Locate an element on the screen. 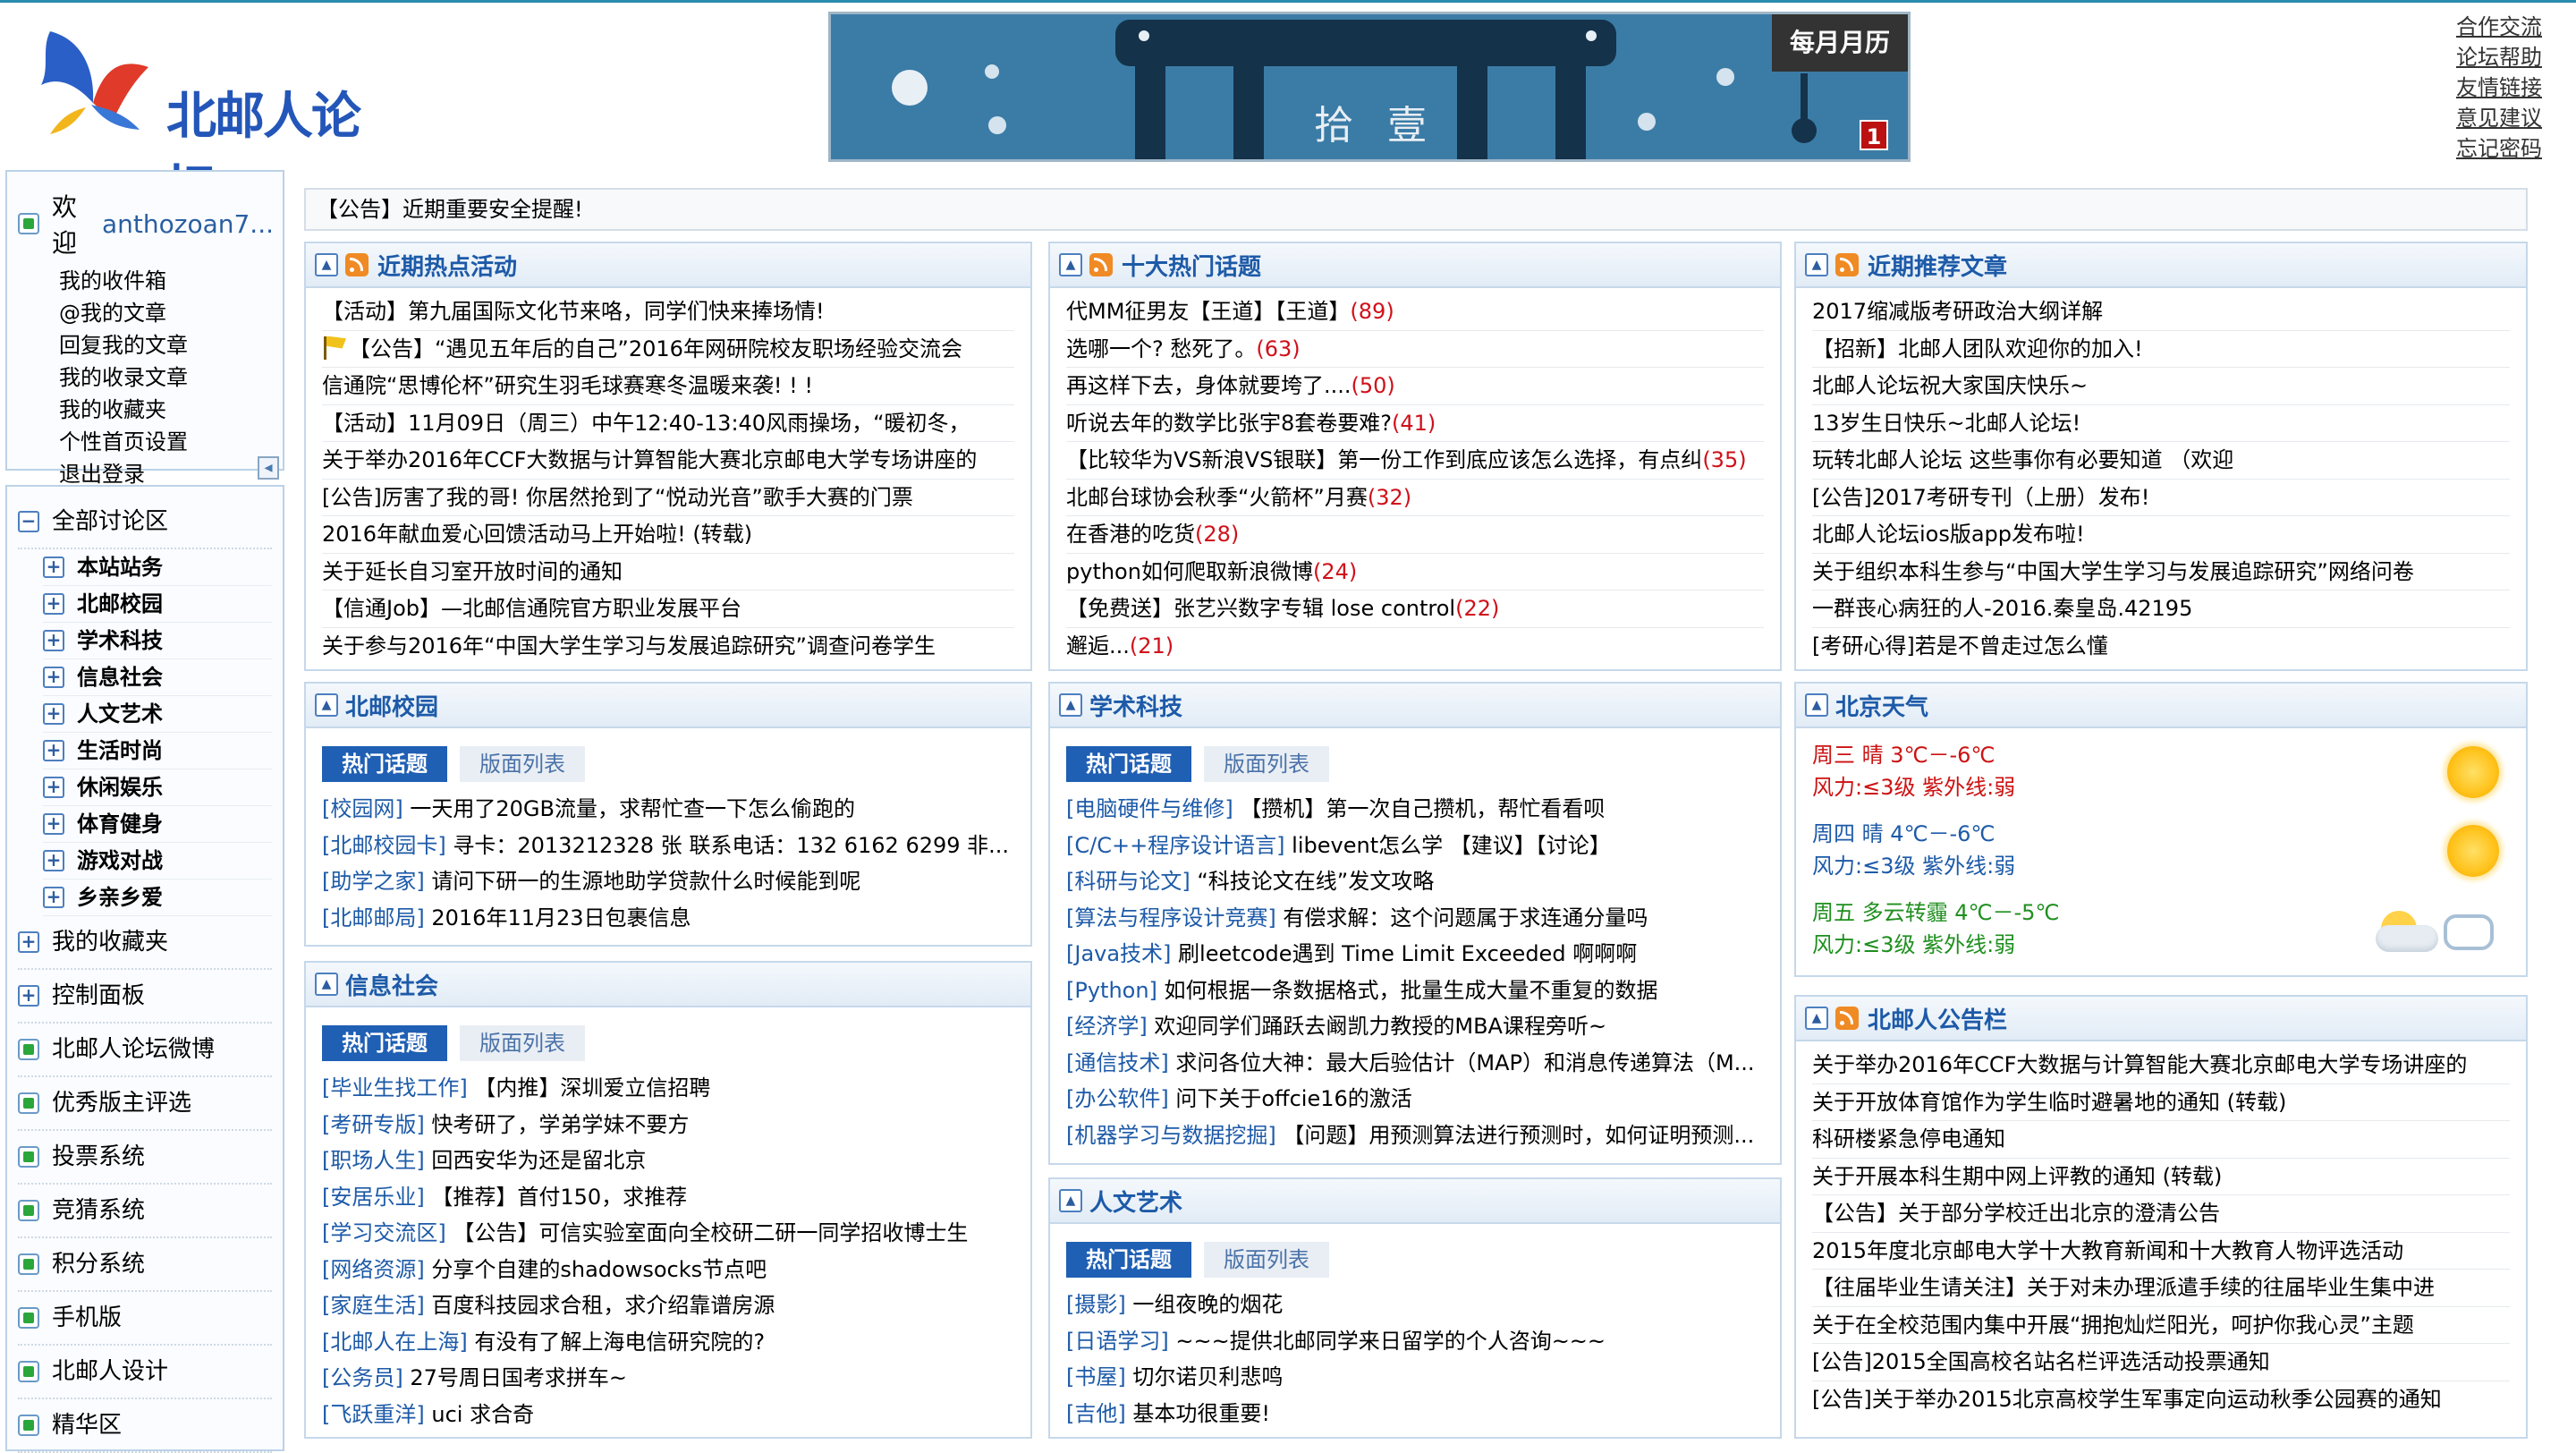 The width and height of the screenshot is (2576, 1453). list-item: [职场人生] 回西安华为还是留北京 is located at coordinates (668, 1161).